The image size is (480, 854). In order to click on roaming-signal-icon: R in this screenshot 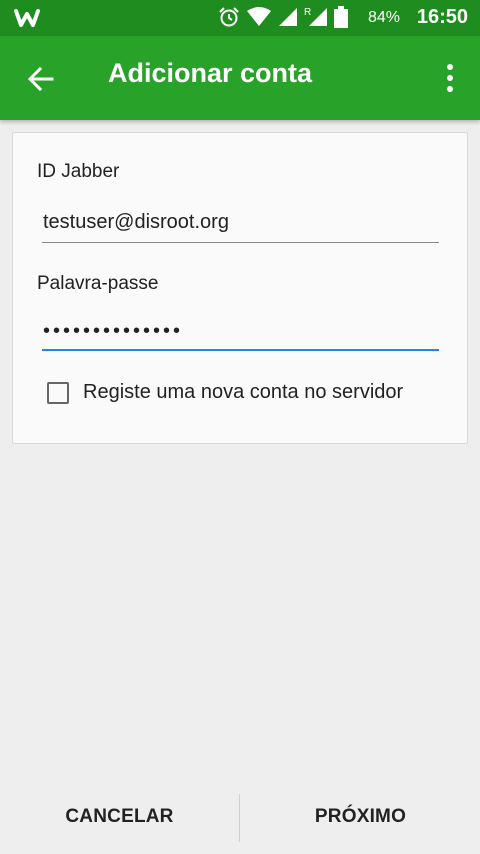, I will do `click(315, 16)`.